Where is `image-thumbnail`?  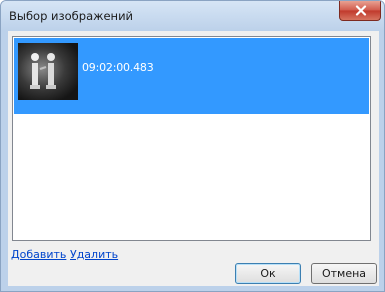 image-thumbnail is located at coordinates (48, 71).